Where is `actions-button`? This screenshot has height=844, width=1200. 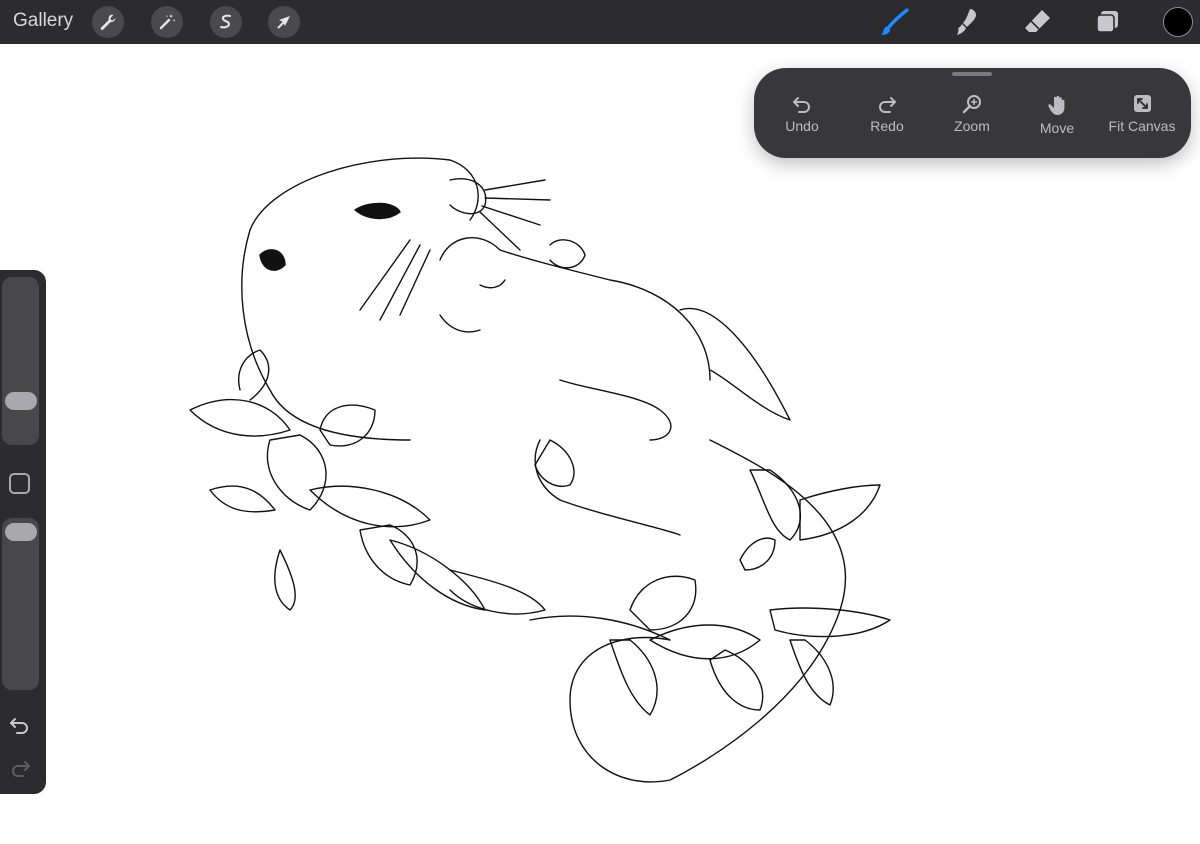 actions-button is located at coordinates (108, 22).